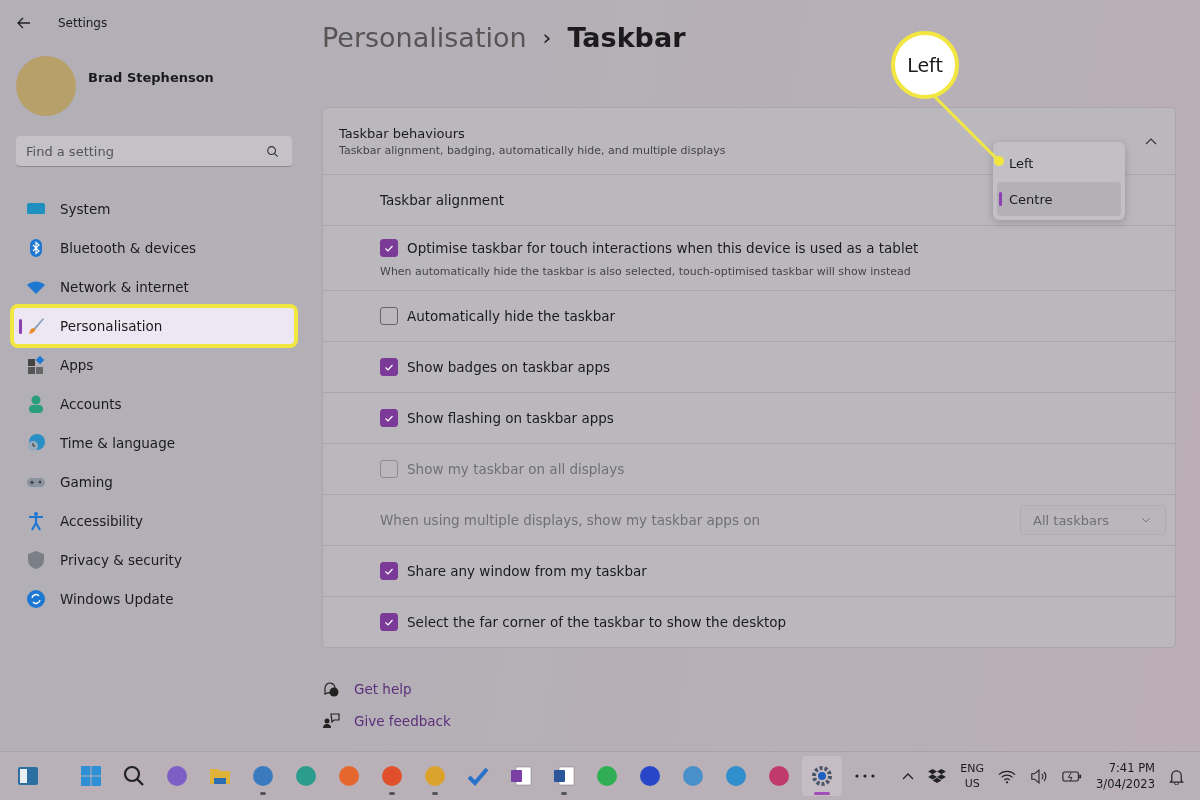  Describe the element at coordinates (1125, 776) in the screenshot. I see `clock: 7:41 PM 3/04/2023` at that location.